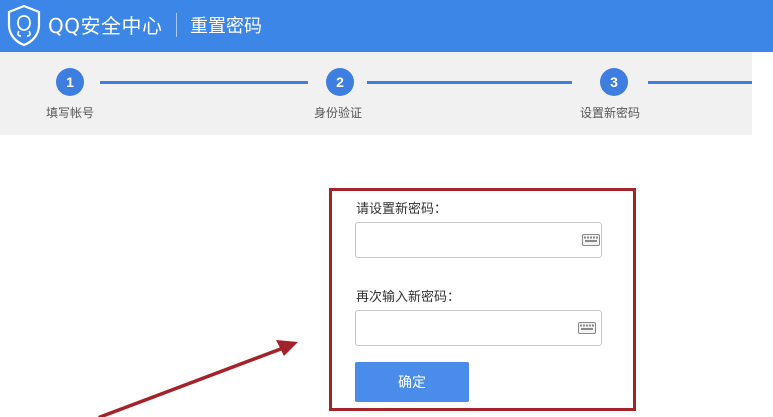 Image resolution: width=773 pixels, height=417 pixels. Describe the element at coordinates (478, 240) in the screenshot. I see `new-password-input` at that location.